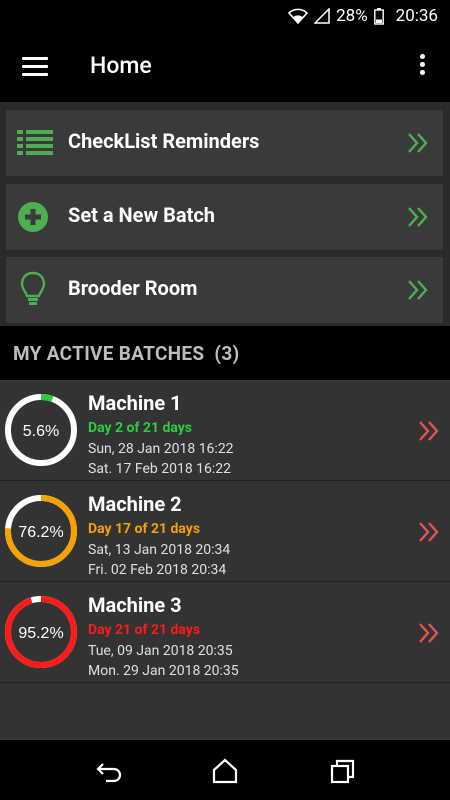 The height and width of the screenshot is (800, 450). What do you see at coordinates (121, 65) in the screenshot?
I see `page-title: Home` at bounding box center [121, 65].